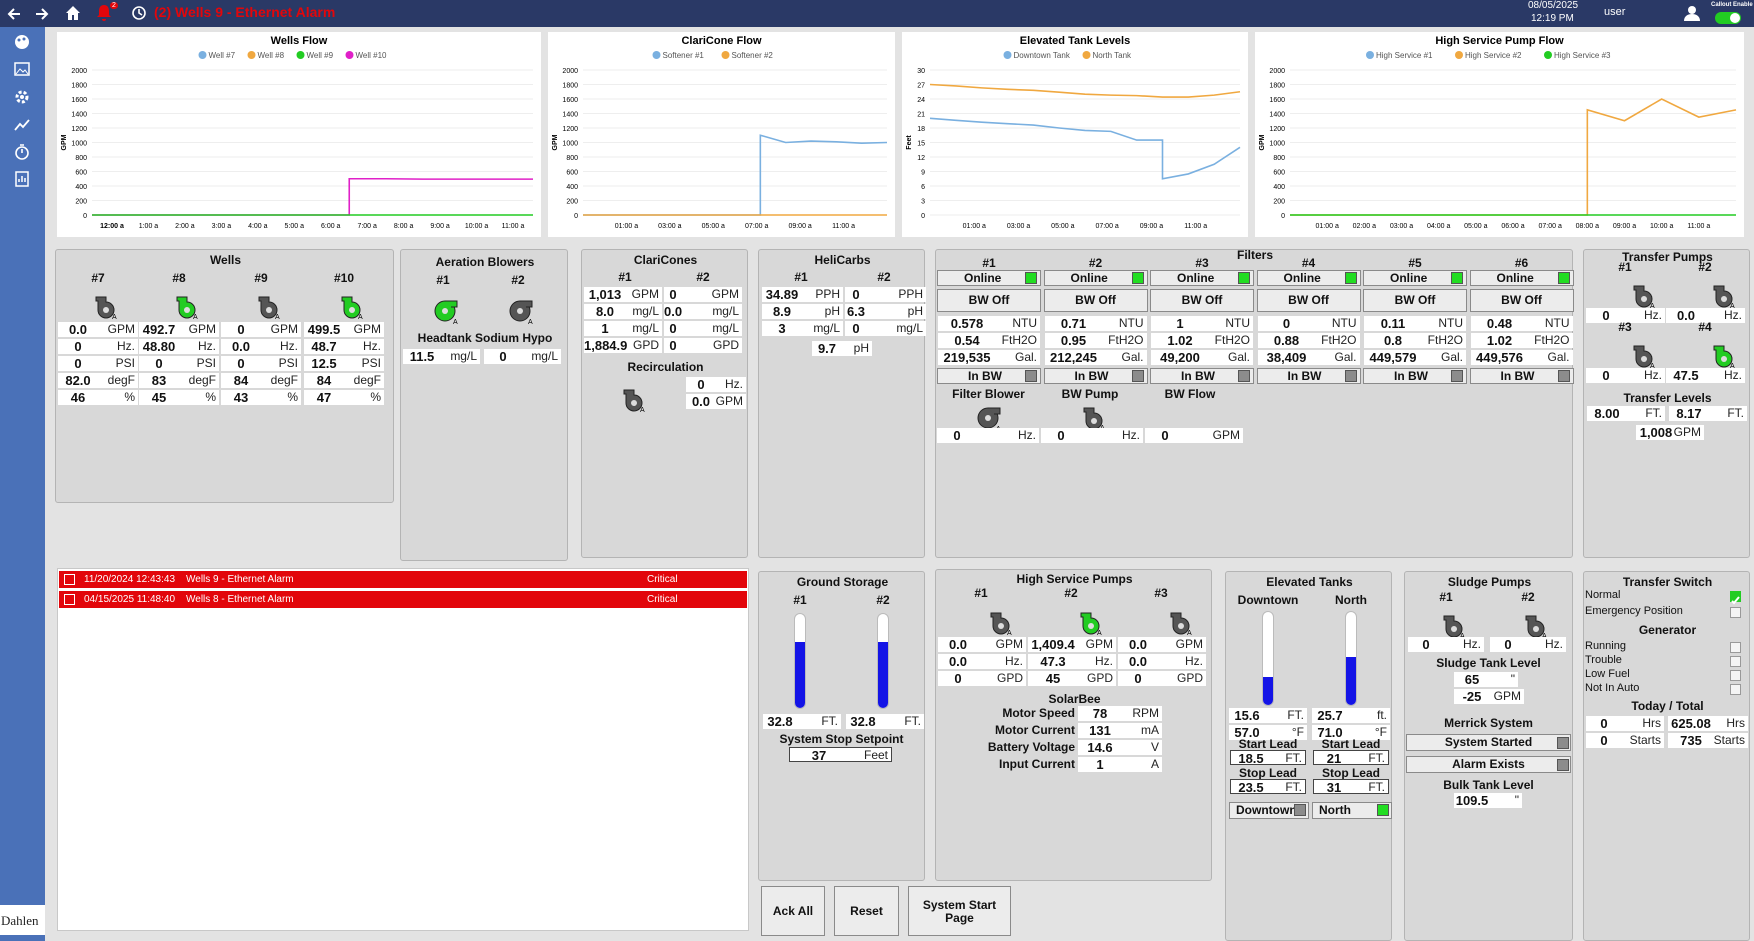 The image size is (1754, 941). What do you see at coordinates (634, 400) in the screenshot?
I see `recirculation-pump-icon: A` at bounding box center [634, 400].